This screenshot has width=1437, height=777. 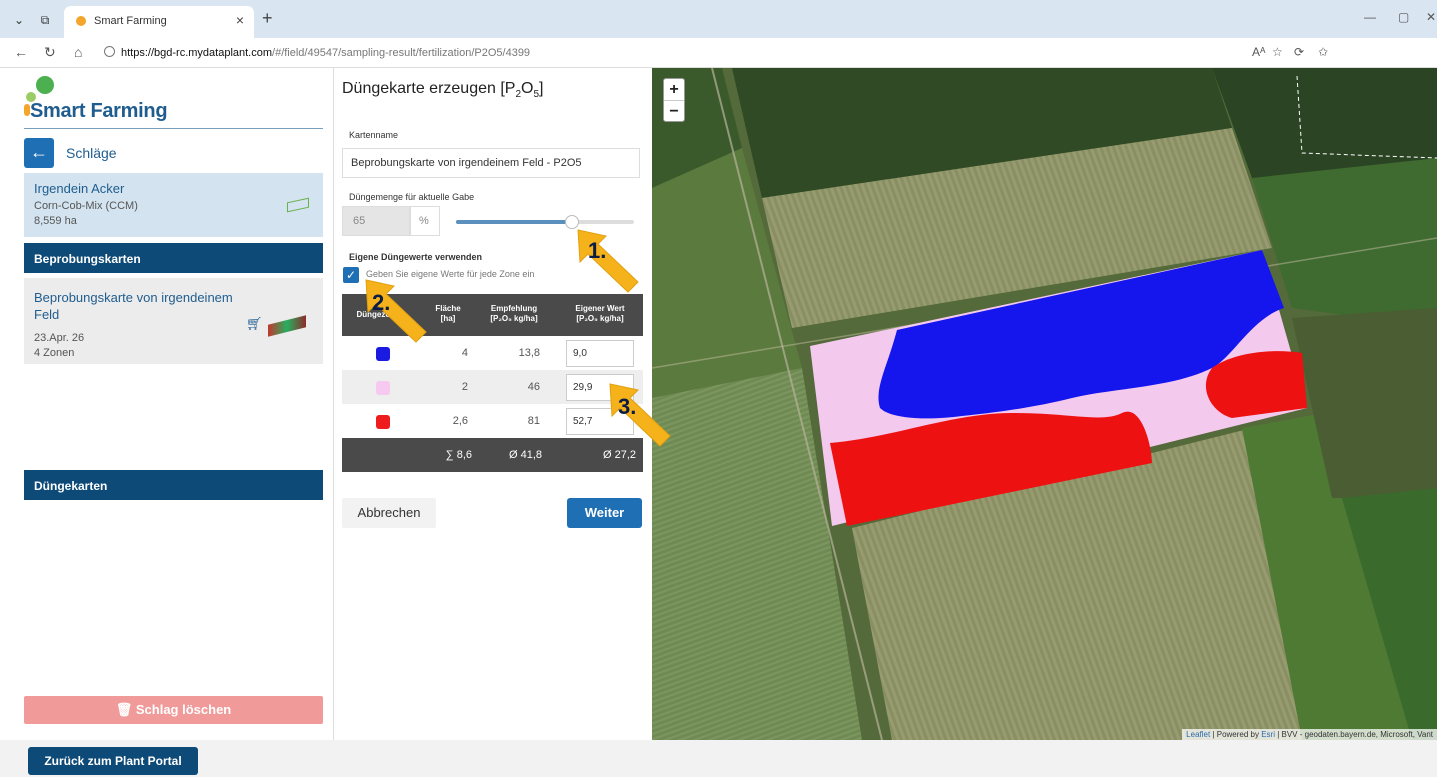 What do you see at coordinates (525, 455) in the screenshot?
I see `avg-recommendation: Ø 41,8` at bounding box center [525, 455].